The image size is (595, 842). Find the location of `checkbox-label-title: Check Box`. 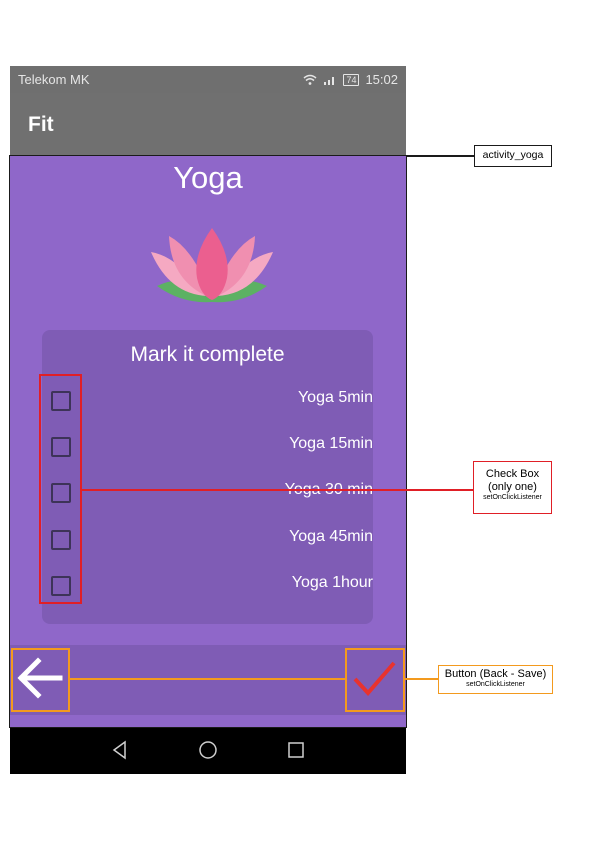

checkbox-label-title: Check Box is located at coordinates (512, 474).